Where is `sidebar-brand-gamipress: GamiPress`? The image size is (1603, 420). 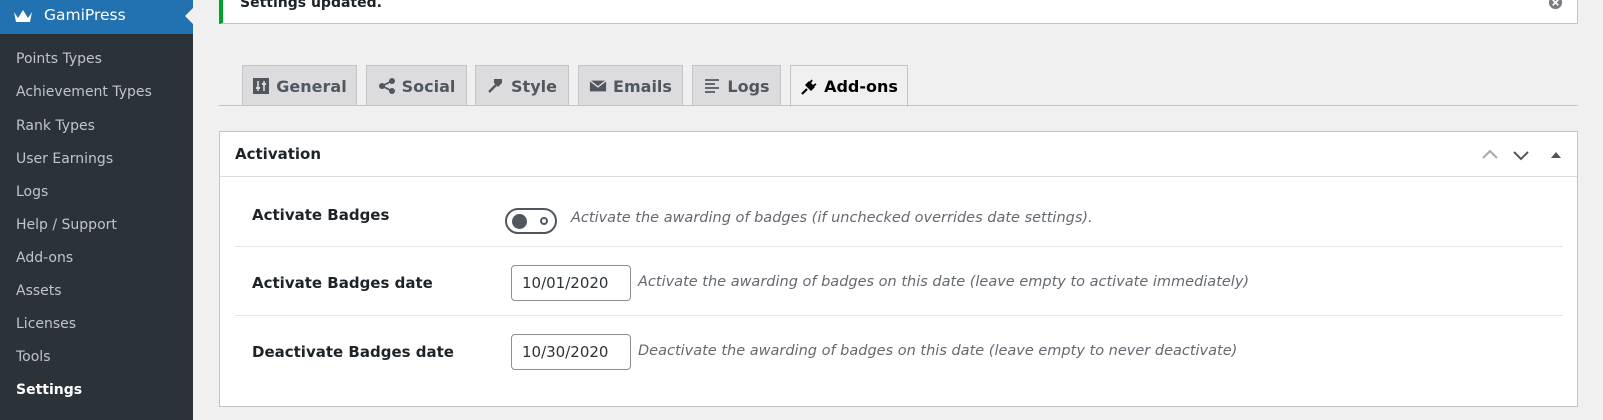 sidebar-brand-gamipress: GamiPress is located at coordinates (96, 17).